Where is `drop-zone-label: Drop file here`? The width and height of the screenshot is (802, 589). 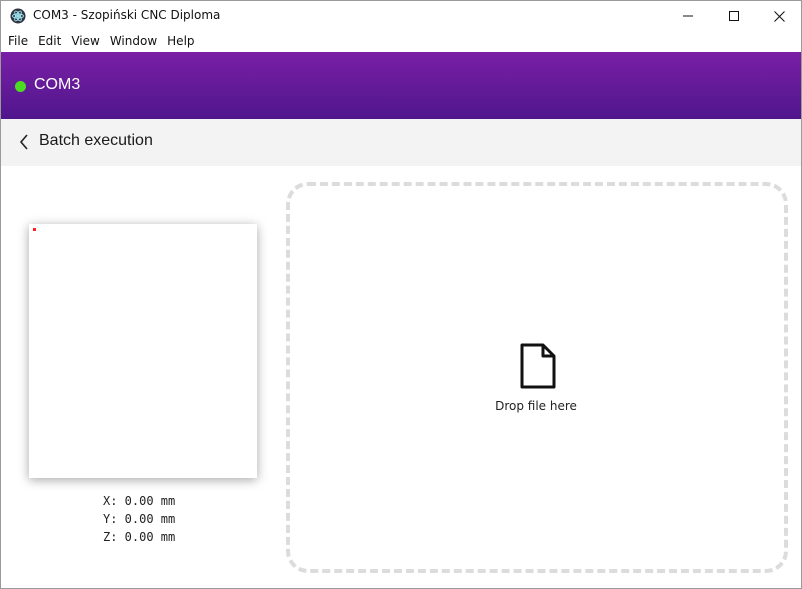
drop-zone-label: Drop file here is located at coordinates (536, 406).